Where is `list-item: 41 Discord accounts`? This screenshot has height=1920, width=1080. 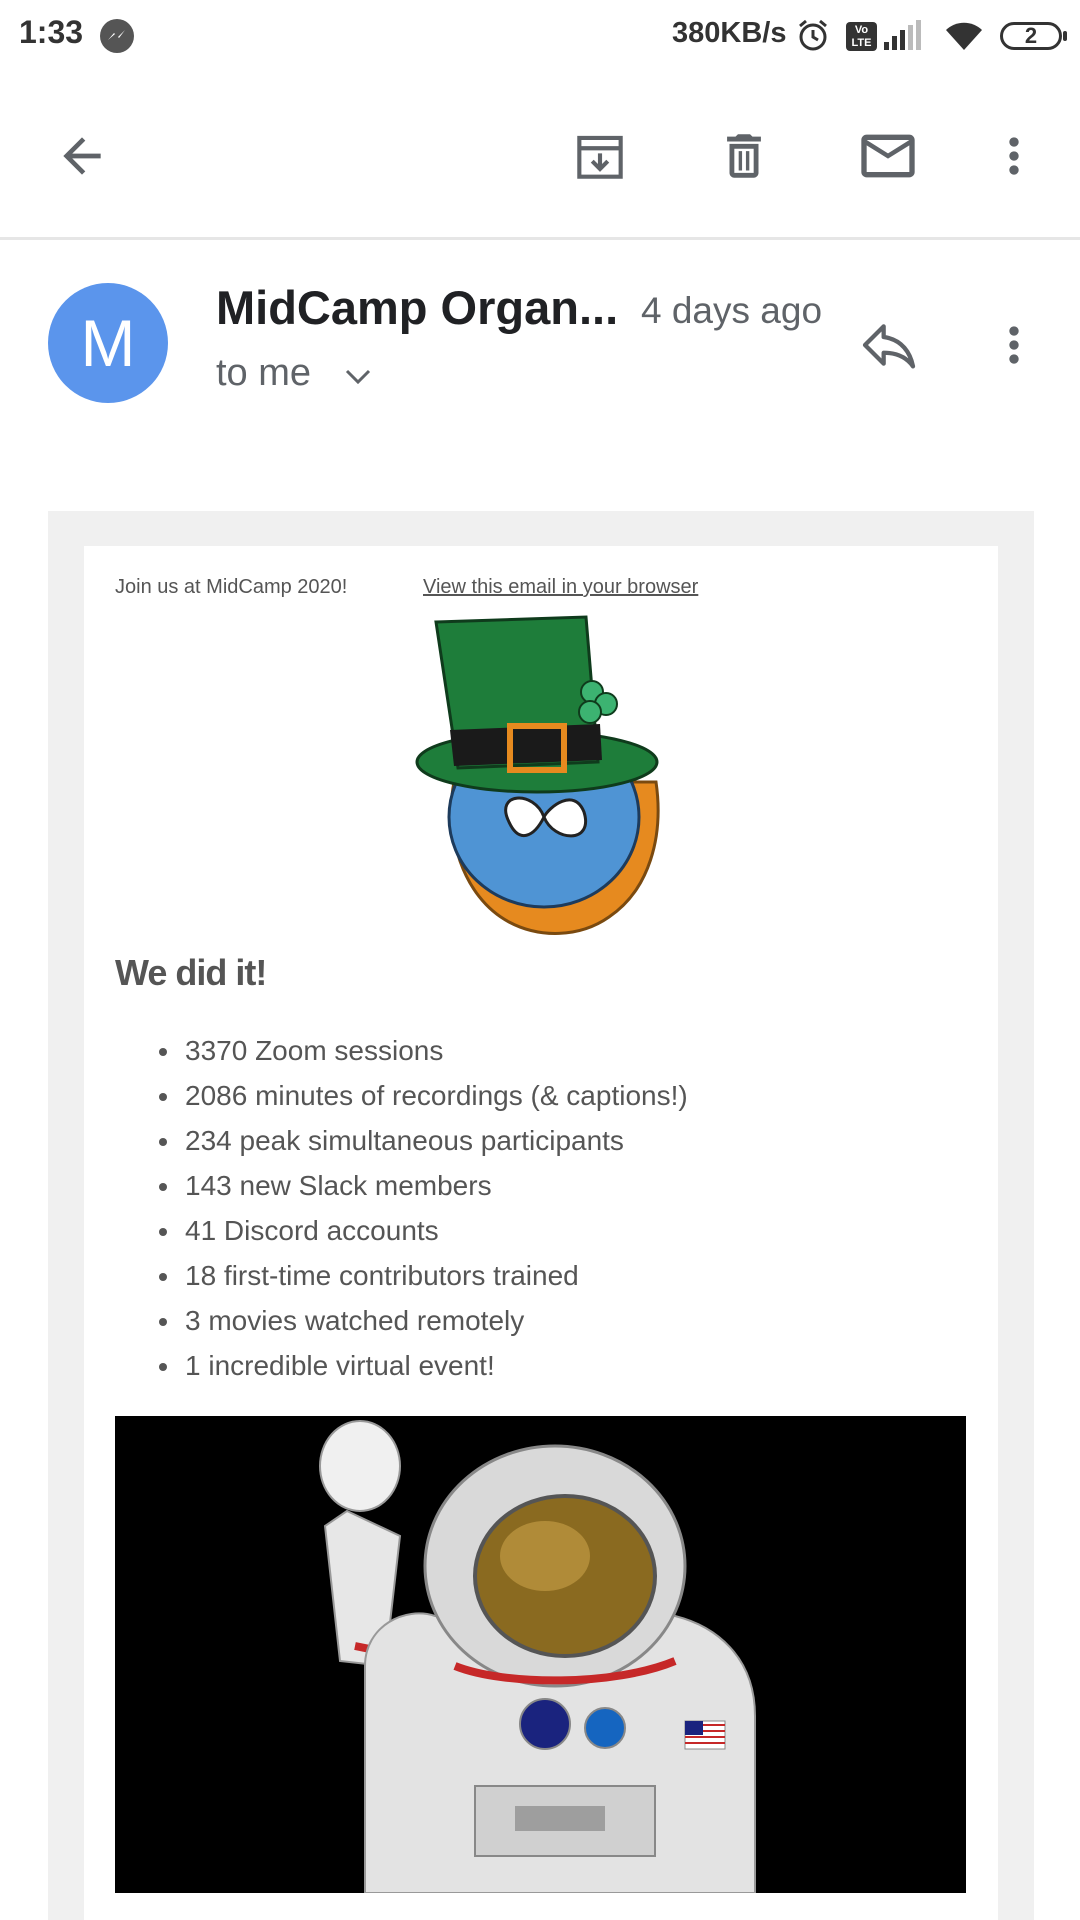 list-item: 41 Discord accounts is located at coordinates (423, 1230).